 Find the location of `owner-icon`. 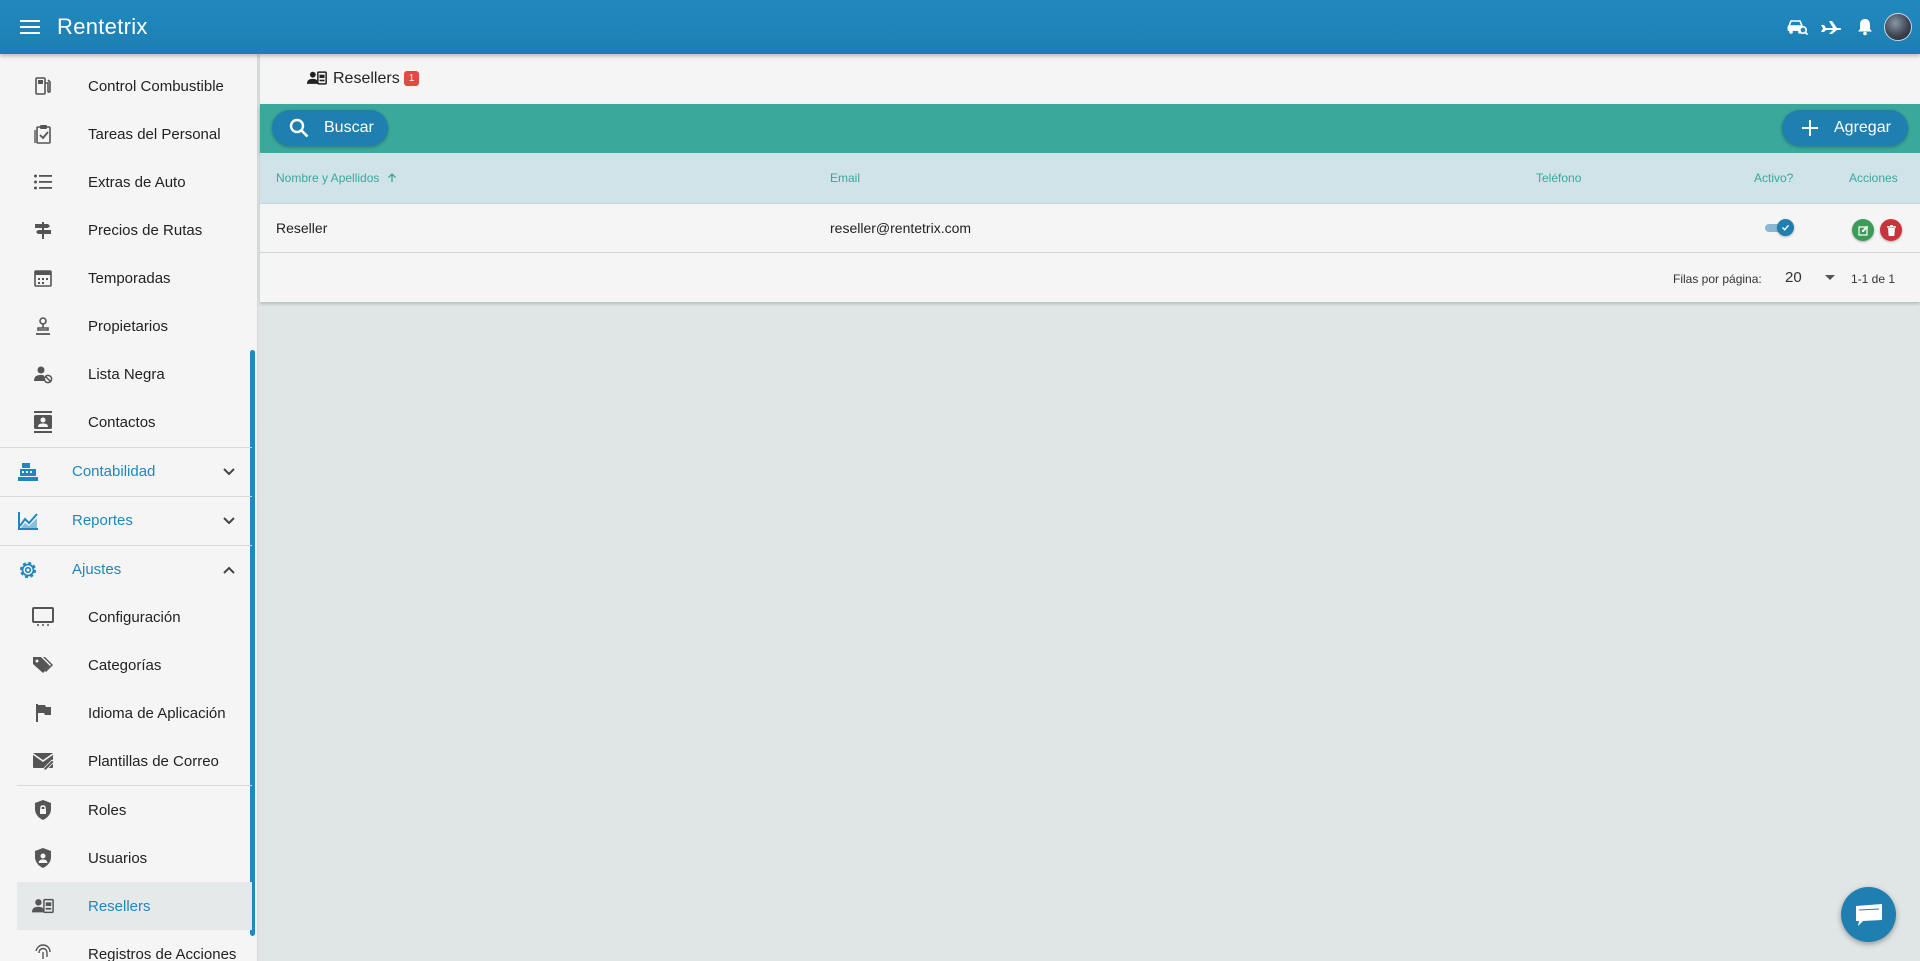

owner-icon is located at coordinates (43, 326).